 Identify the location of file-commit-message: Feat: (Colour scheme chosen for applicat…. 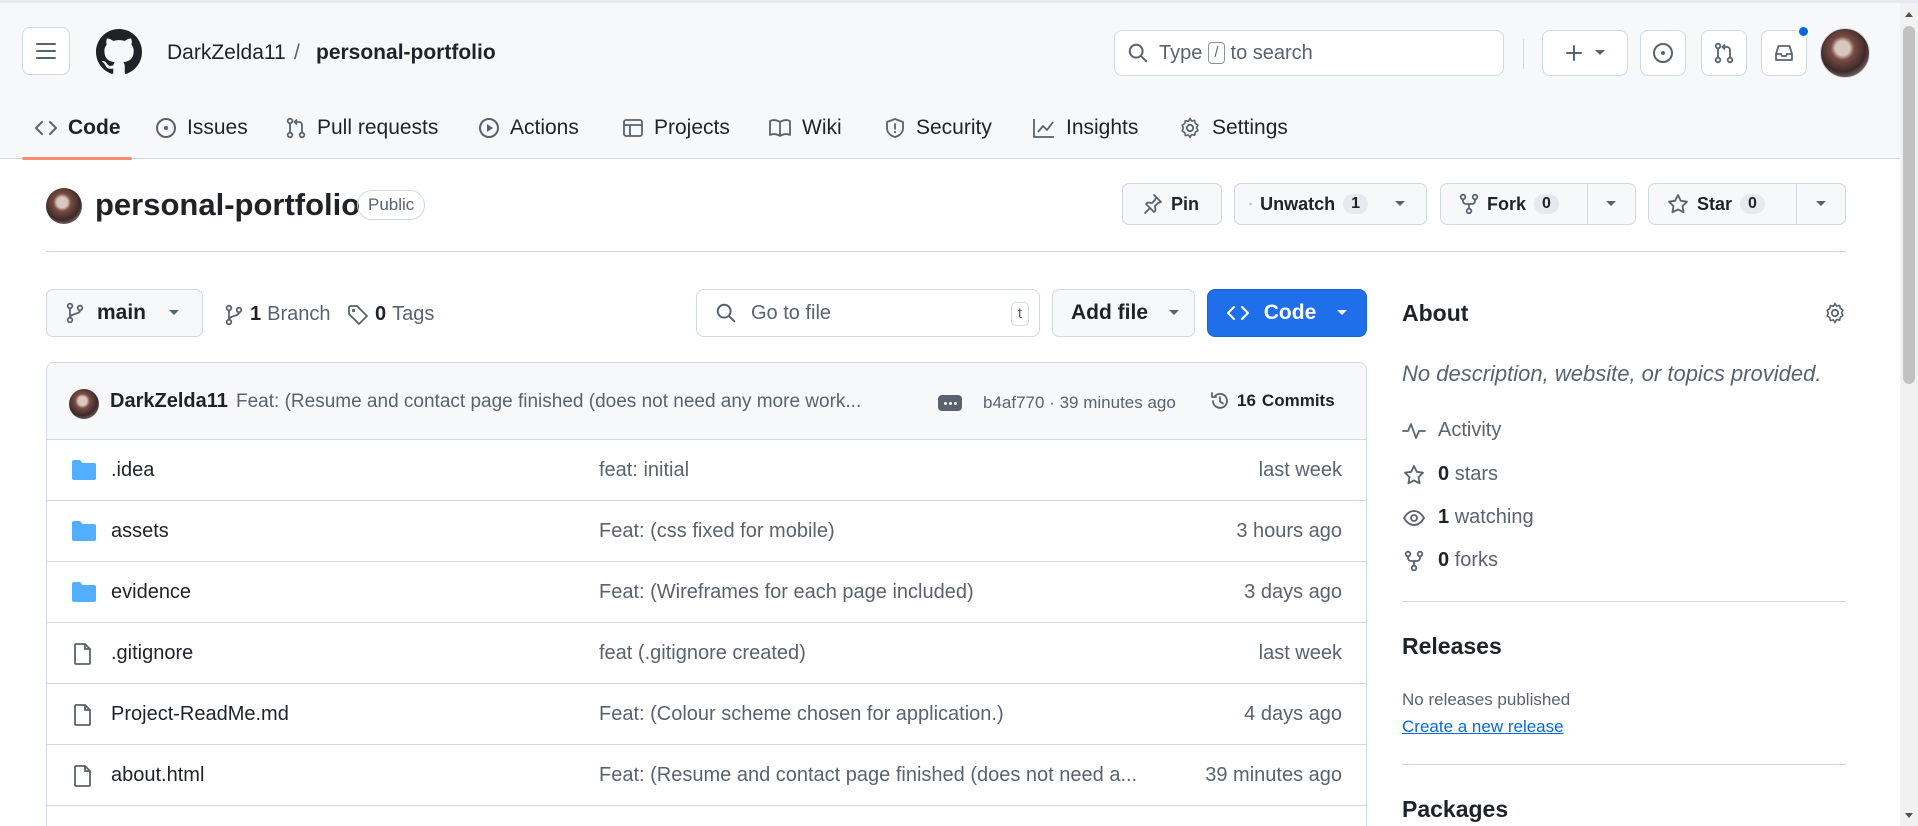
(801, 714).